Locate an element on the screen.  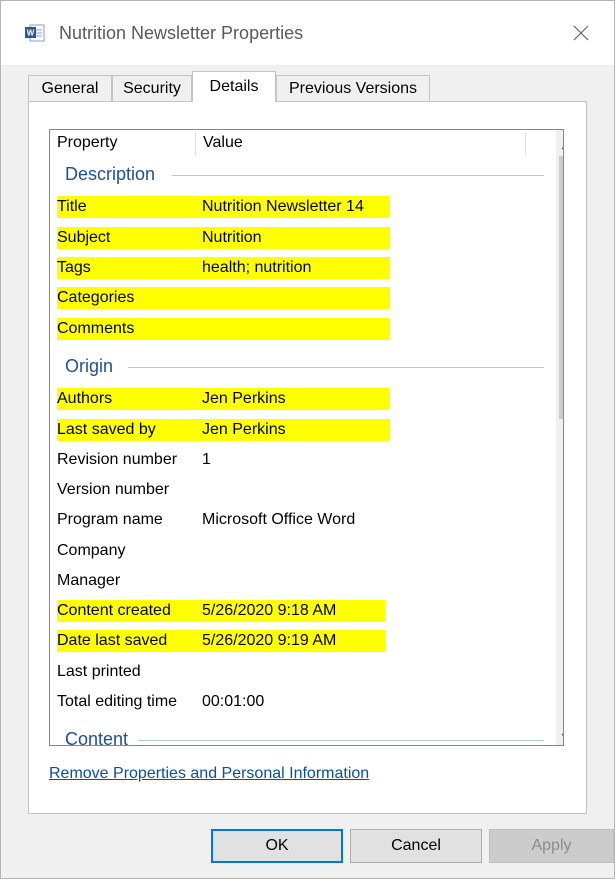
property-name: Last printed is located at coordinates (99, 671).